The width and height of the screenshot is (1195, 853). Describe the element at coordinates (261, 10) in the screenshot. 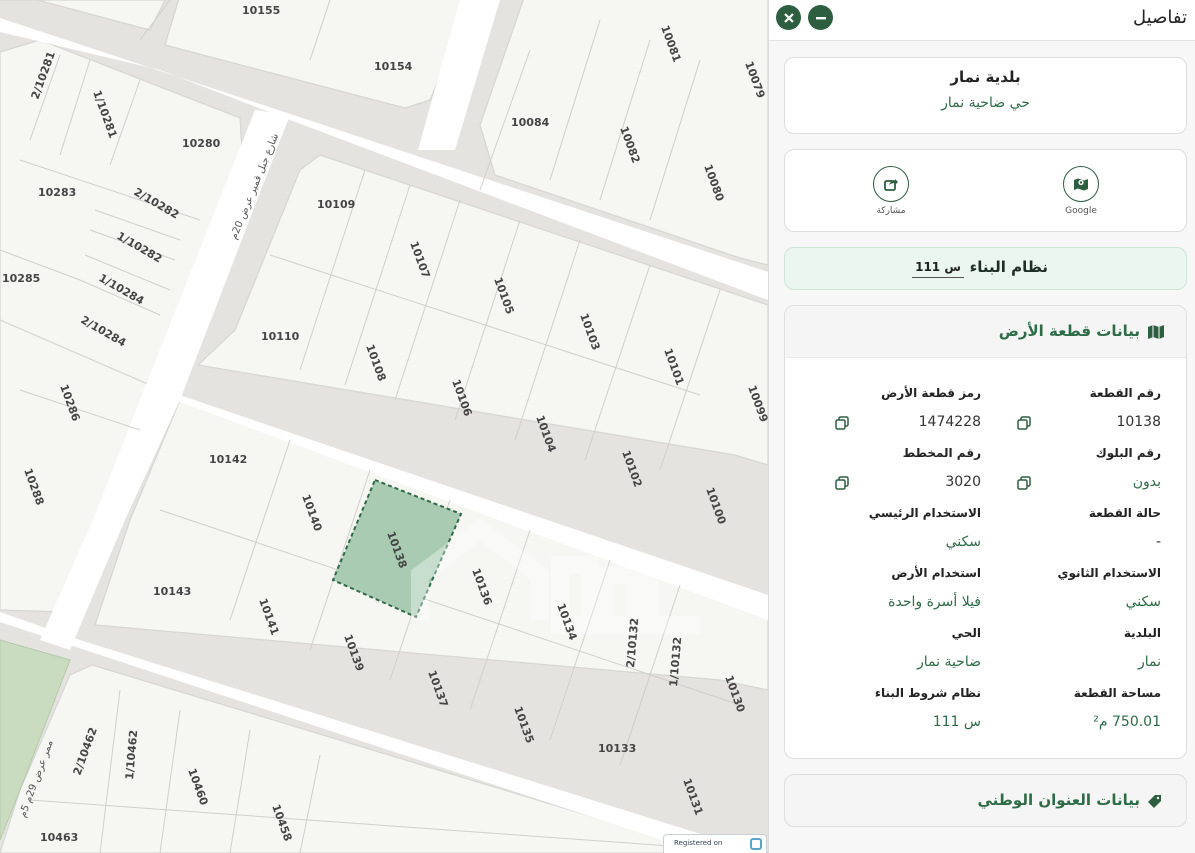

I see `plot-label: 10155` at that location.